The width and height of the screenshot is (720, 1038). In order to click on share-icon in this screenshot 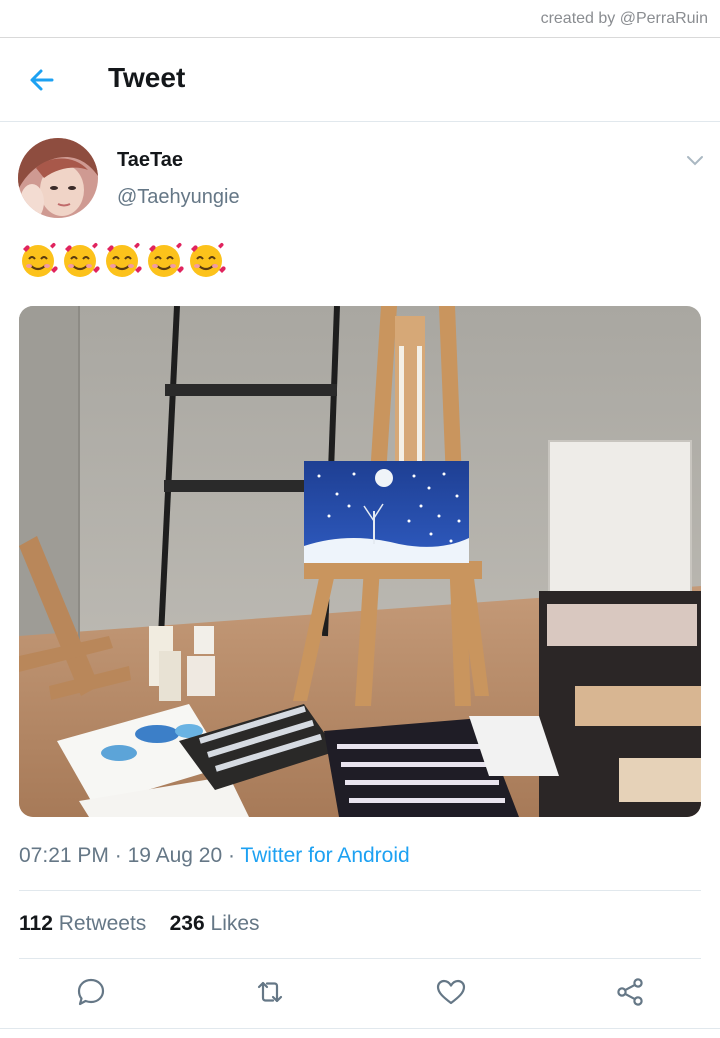, I will do `click(630, 992)`.